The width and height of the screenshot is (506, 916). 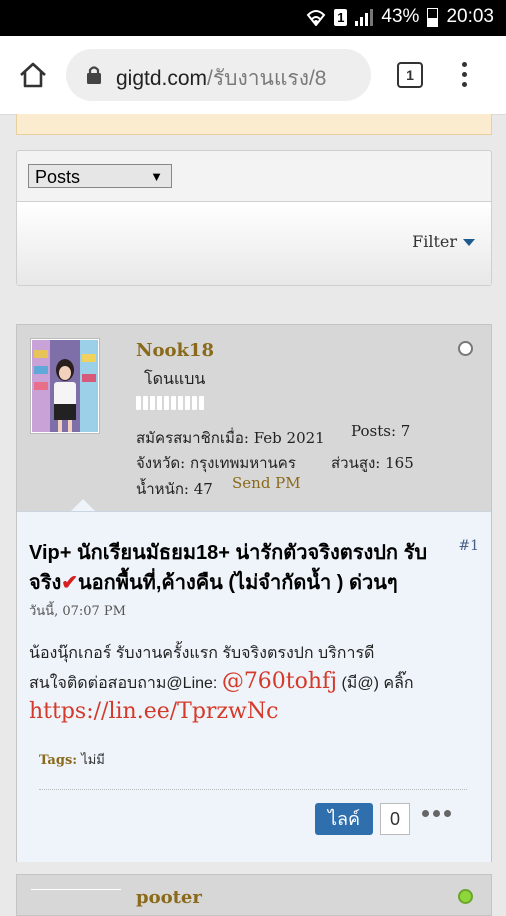 I want to click on filter-arrow-icon, so click(x=469, y=242).